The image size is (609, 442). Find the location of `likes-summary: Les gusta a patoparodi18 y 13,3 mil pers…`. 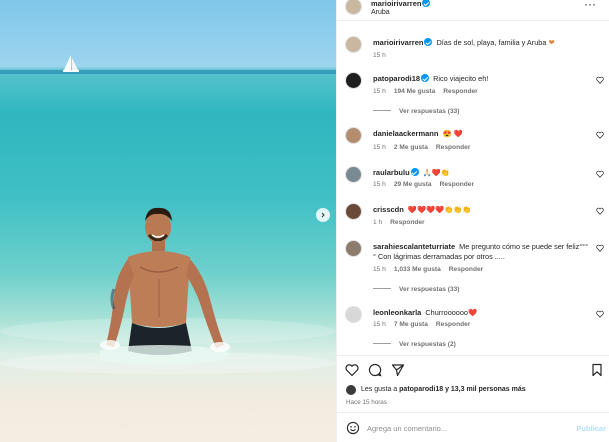

likes-summary: Les gusta a patoparodi18 y 13,3 mil pers… is located at coordinates (436, 390).